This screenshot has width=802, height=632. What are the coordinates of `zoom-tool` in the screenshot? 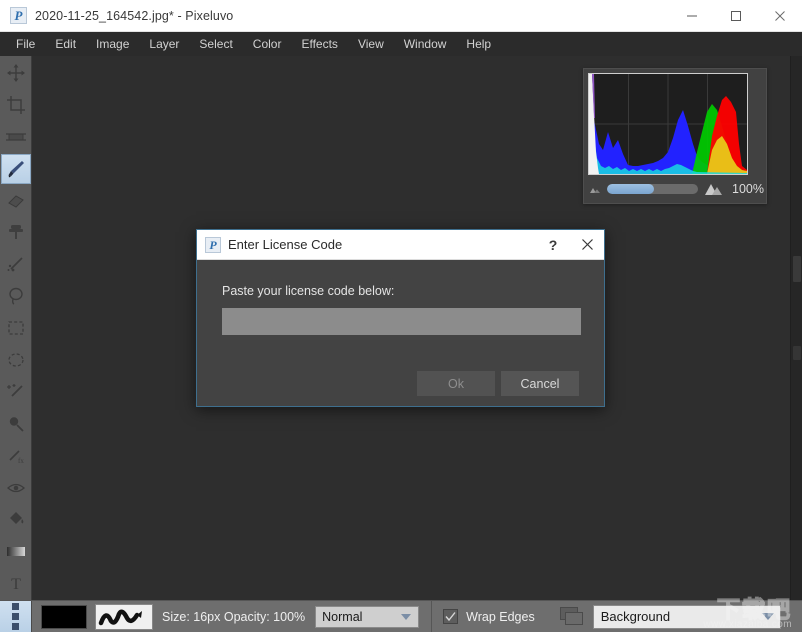 It's located at (16, 424).